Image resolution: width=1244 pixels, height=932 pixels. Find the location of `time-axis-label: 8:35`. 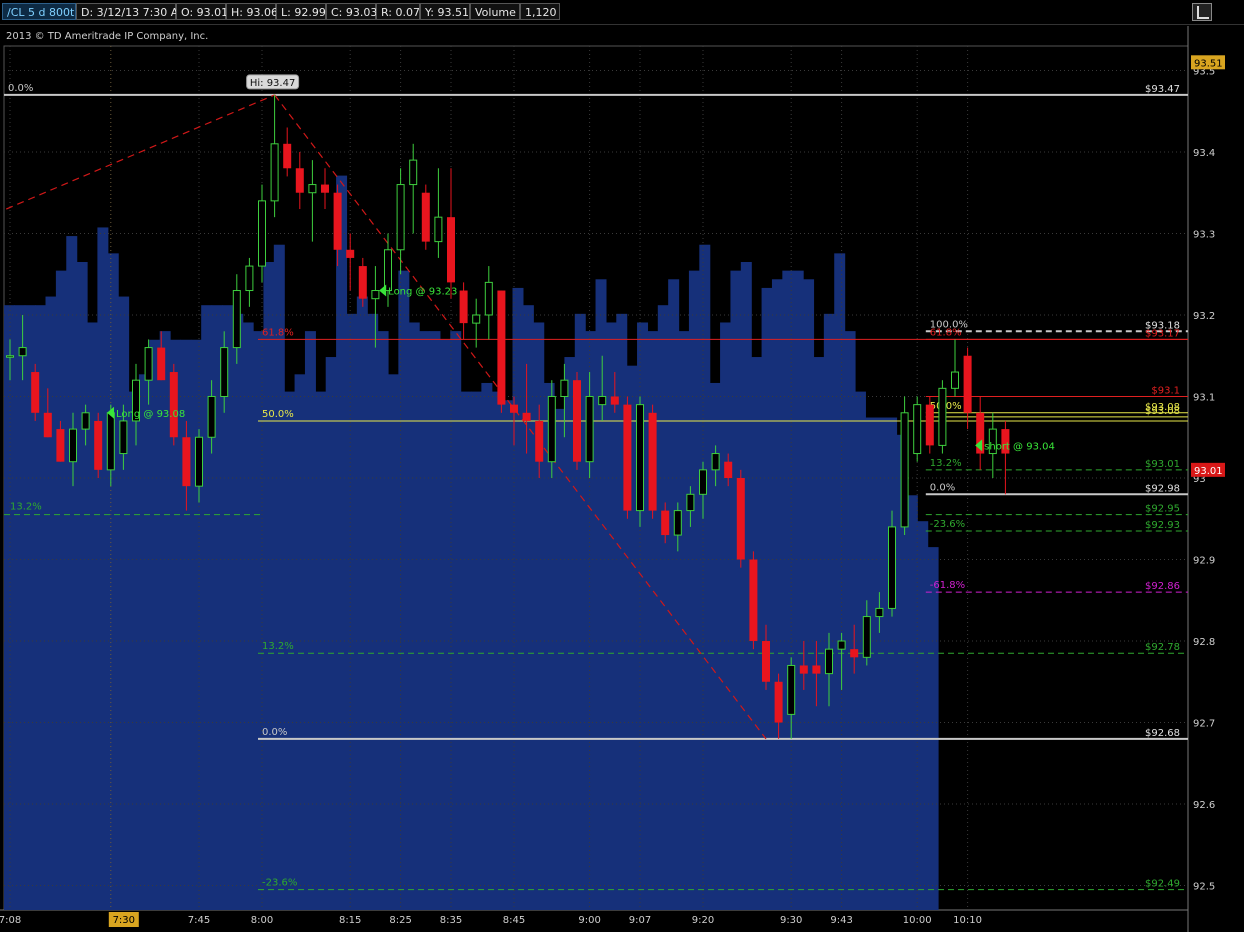

time-axis-label: 8:35 is located at coordinates (451, 920).